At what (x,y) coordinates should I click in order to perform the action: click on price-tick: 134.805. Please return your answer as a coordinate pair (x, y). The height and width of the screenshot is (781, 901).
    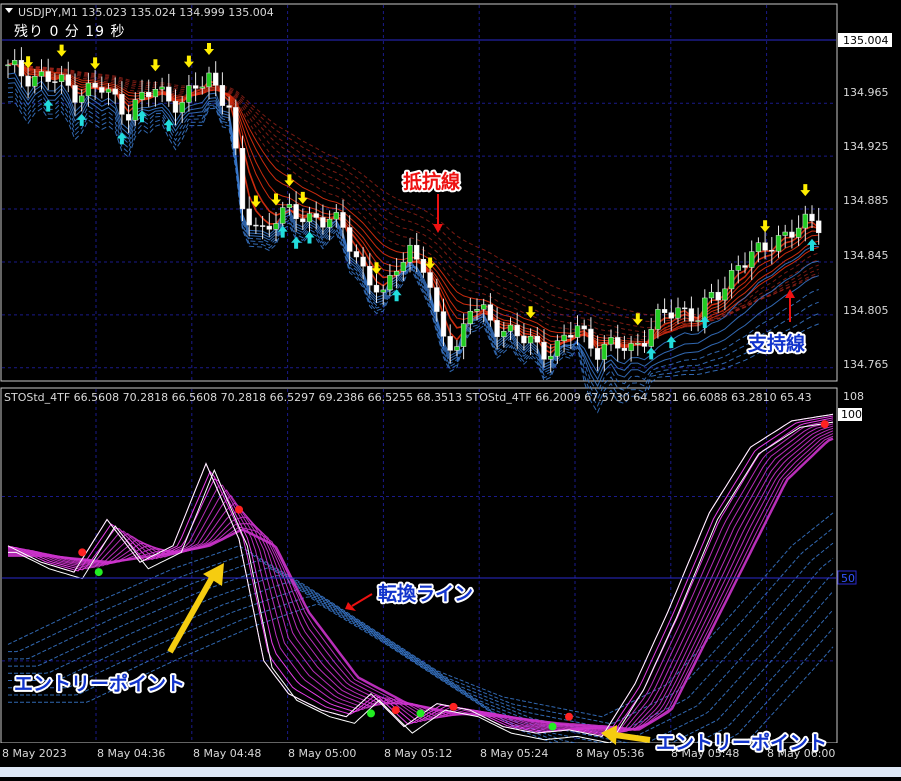
    Looking at the image, I should click on (866, 310).